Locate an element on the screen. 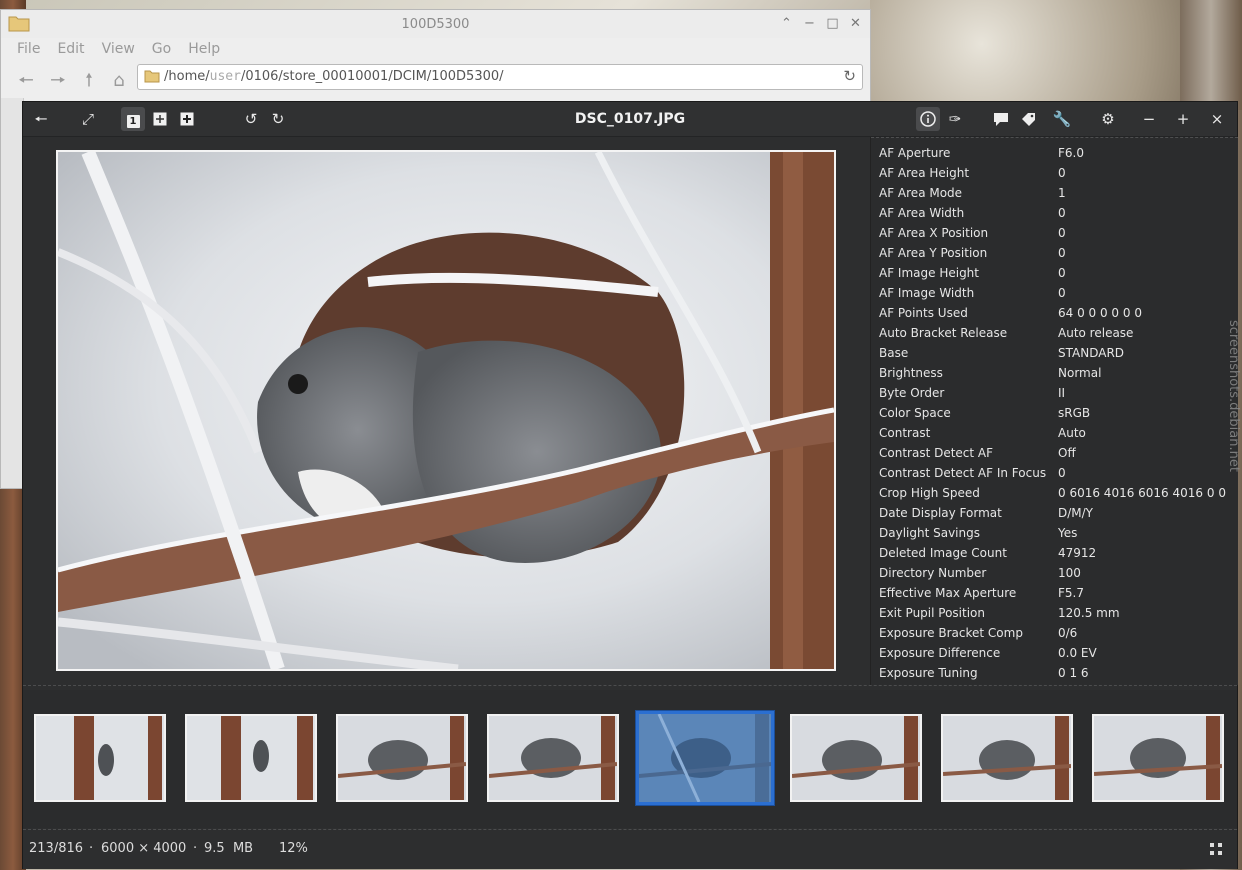  watermark: screenshots.debian.net is located at coordinates (1233, 396).